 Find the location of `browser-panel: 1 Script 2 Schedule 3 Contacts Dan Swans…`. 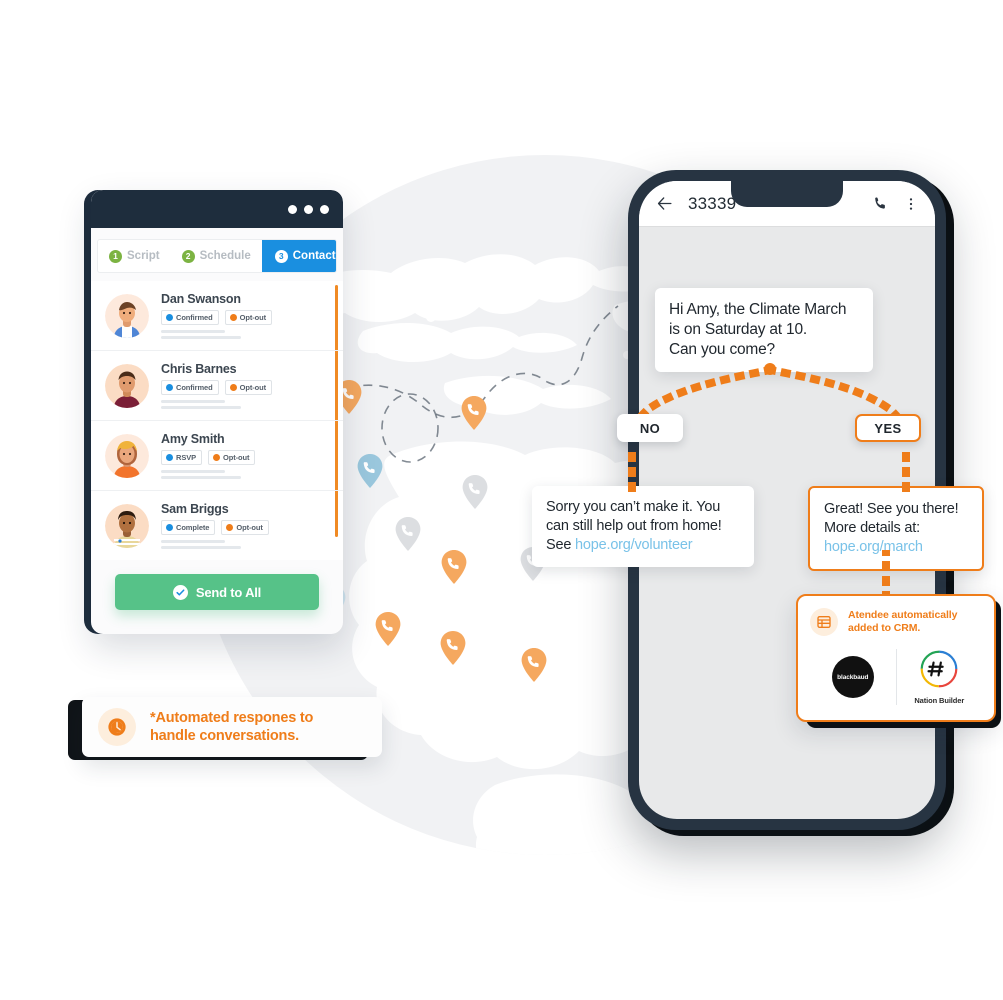

browser-panel: 1 Script 2 Schedule 3 Contacts Dan Swans… is located at coordinates (217, 412).